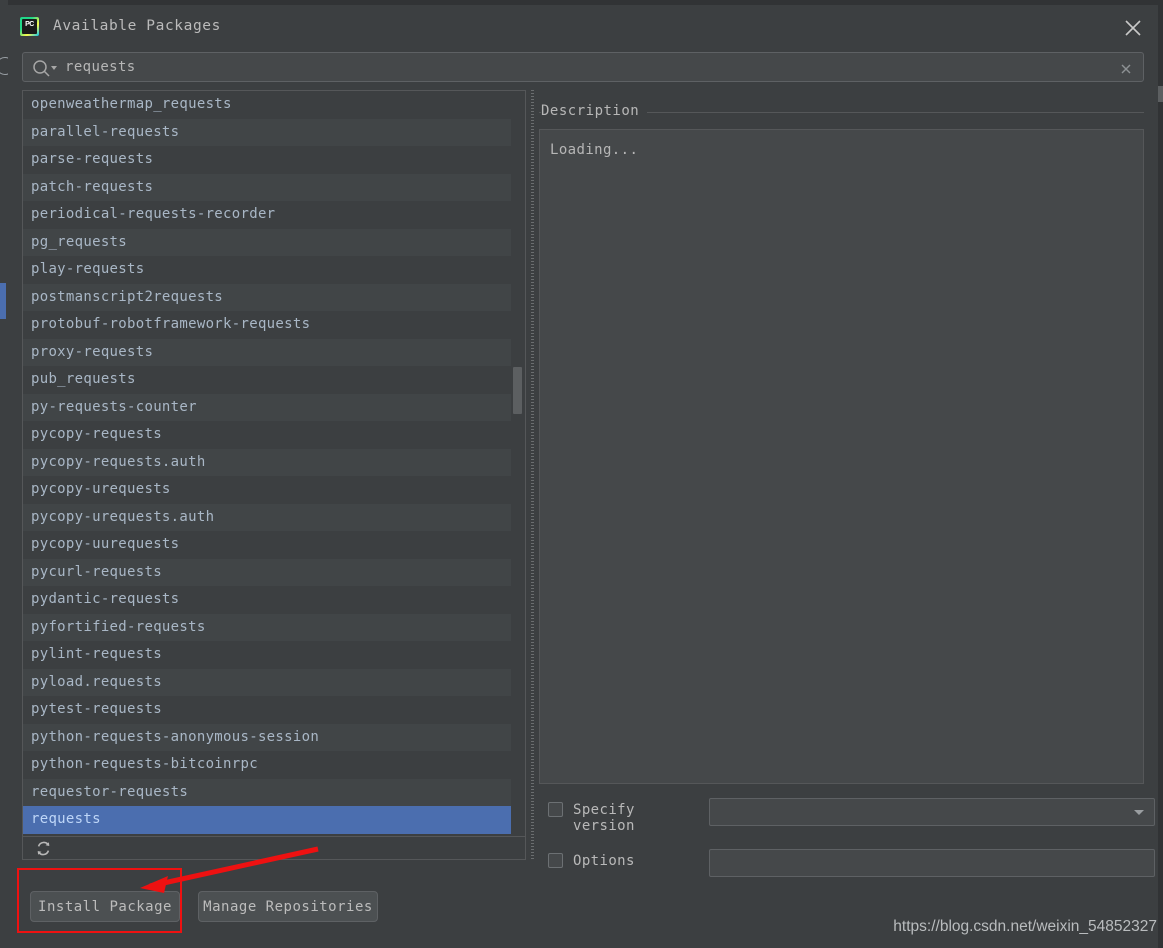 The height and width of the screenshot is (948, 1163). I want to click on search-input-value: requests, so click(100, 67).